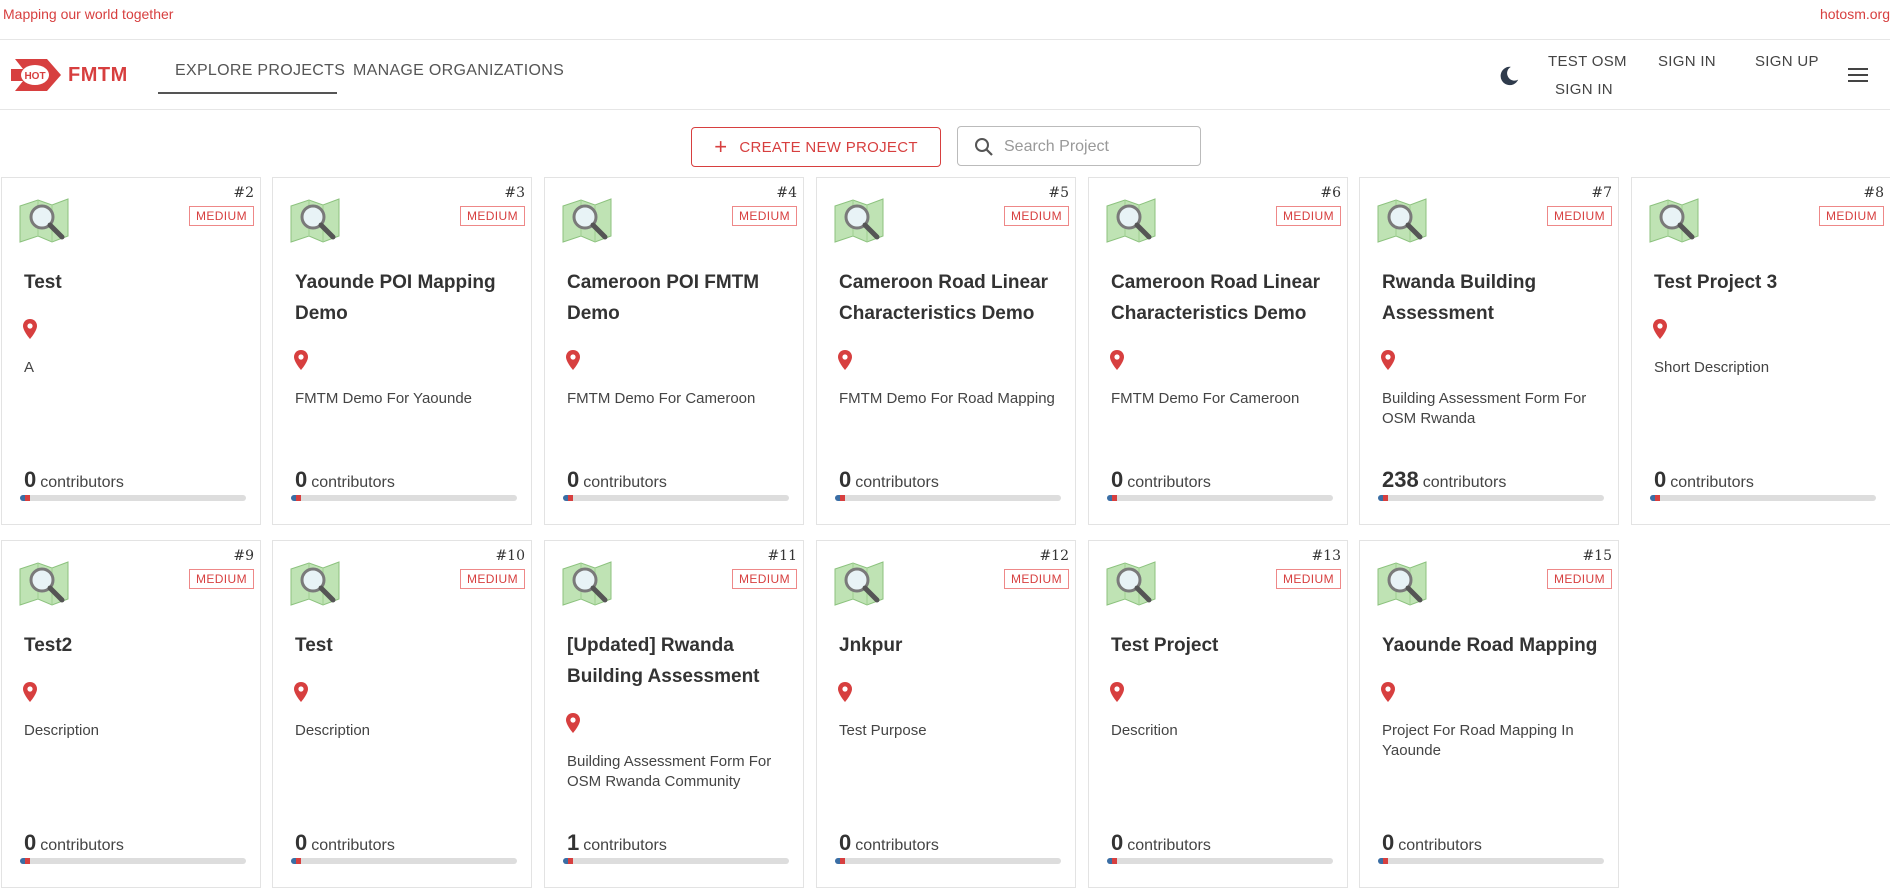  Describe the element at coordinates (883, 730) in the screenshot. I see `project-description: Test Purpose` at that location.